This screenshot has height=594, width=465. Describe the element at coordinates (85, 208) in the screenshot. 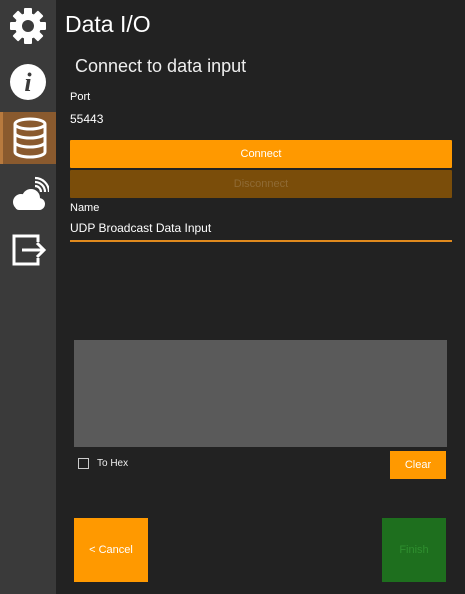

I see `name-label: Name` at that location.